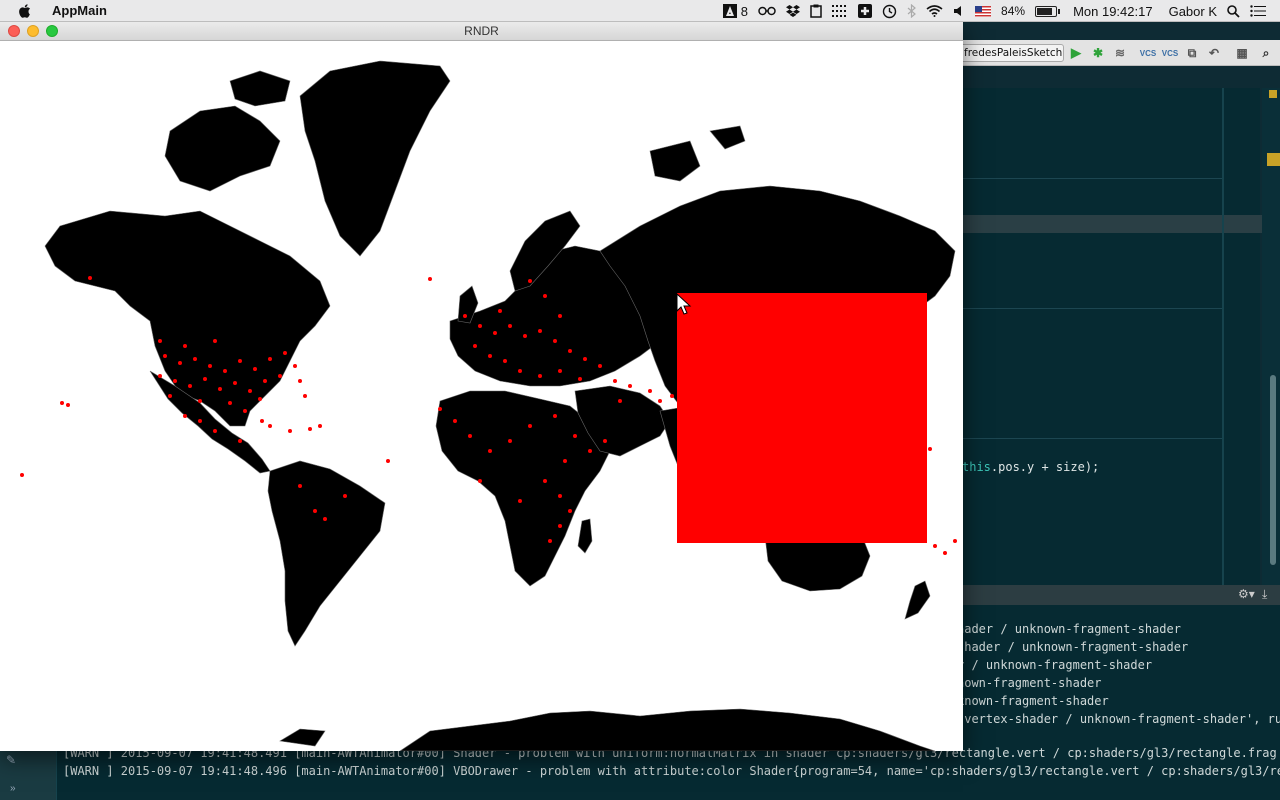 The width and height of the screenshot is (1280, 800). I want to click on zoom-button, so click(52, 31).